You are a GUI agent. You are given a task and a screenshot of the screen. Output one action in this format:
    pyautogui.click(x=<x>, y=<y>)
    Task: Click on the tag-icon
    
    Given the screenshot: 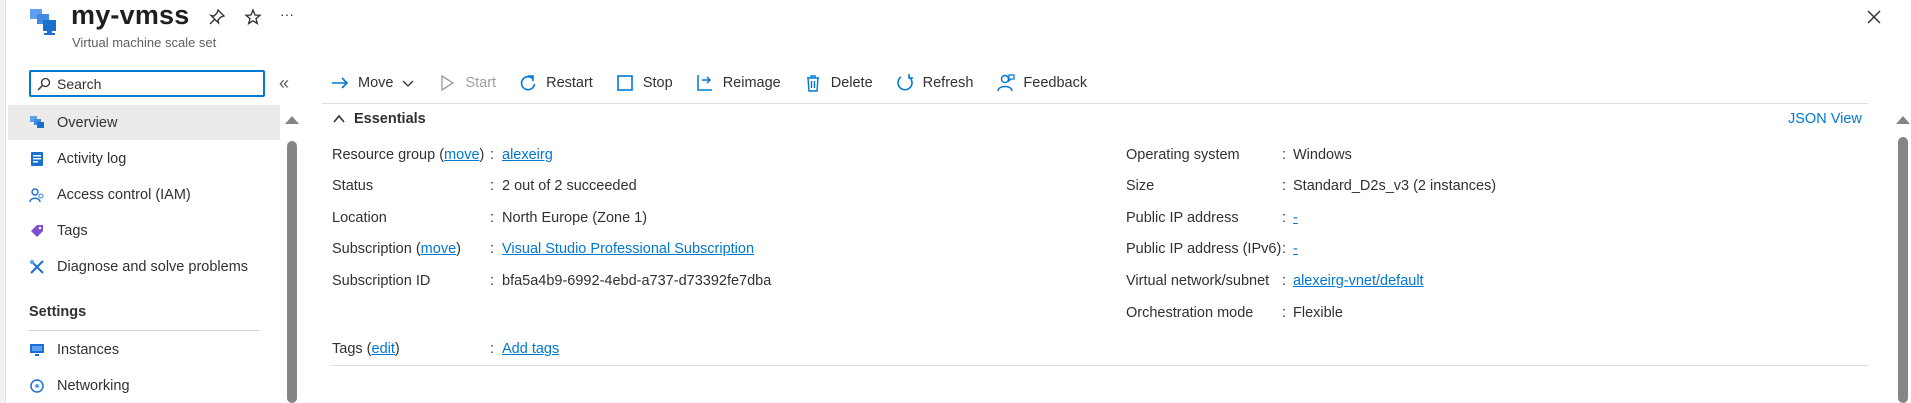 What is the action you would take?
    pyautogui.click(x=37, y=231)
    